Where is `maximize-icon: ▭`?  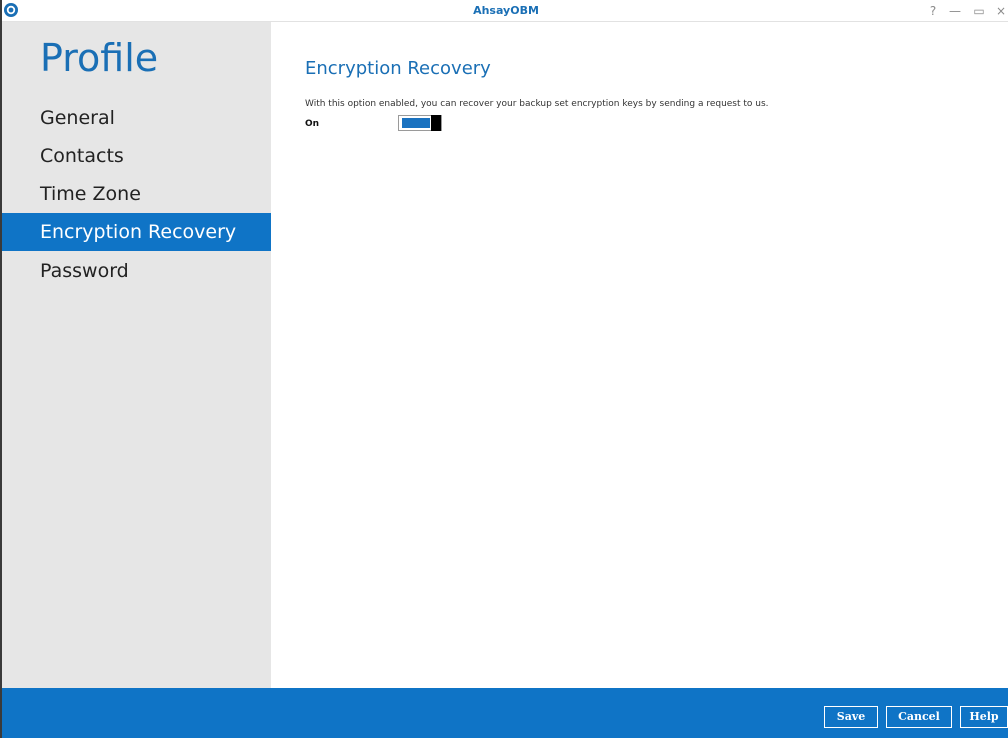
maximize-icon: ▭ is located at coordinates (979, 11).